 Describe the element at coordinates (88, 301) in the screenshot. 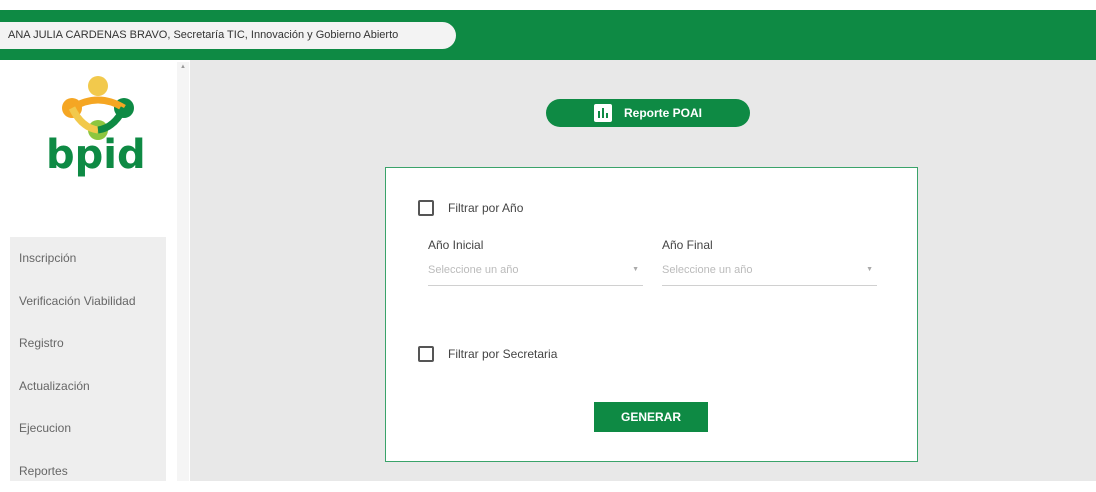

I see `sidebar-item-verificacion-viabilidad: Verificación Viabilidad` at that location.